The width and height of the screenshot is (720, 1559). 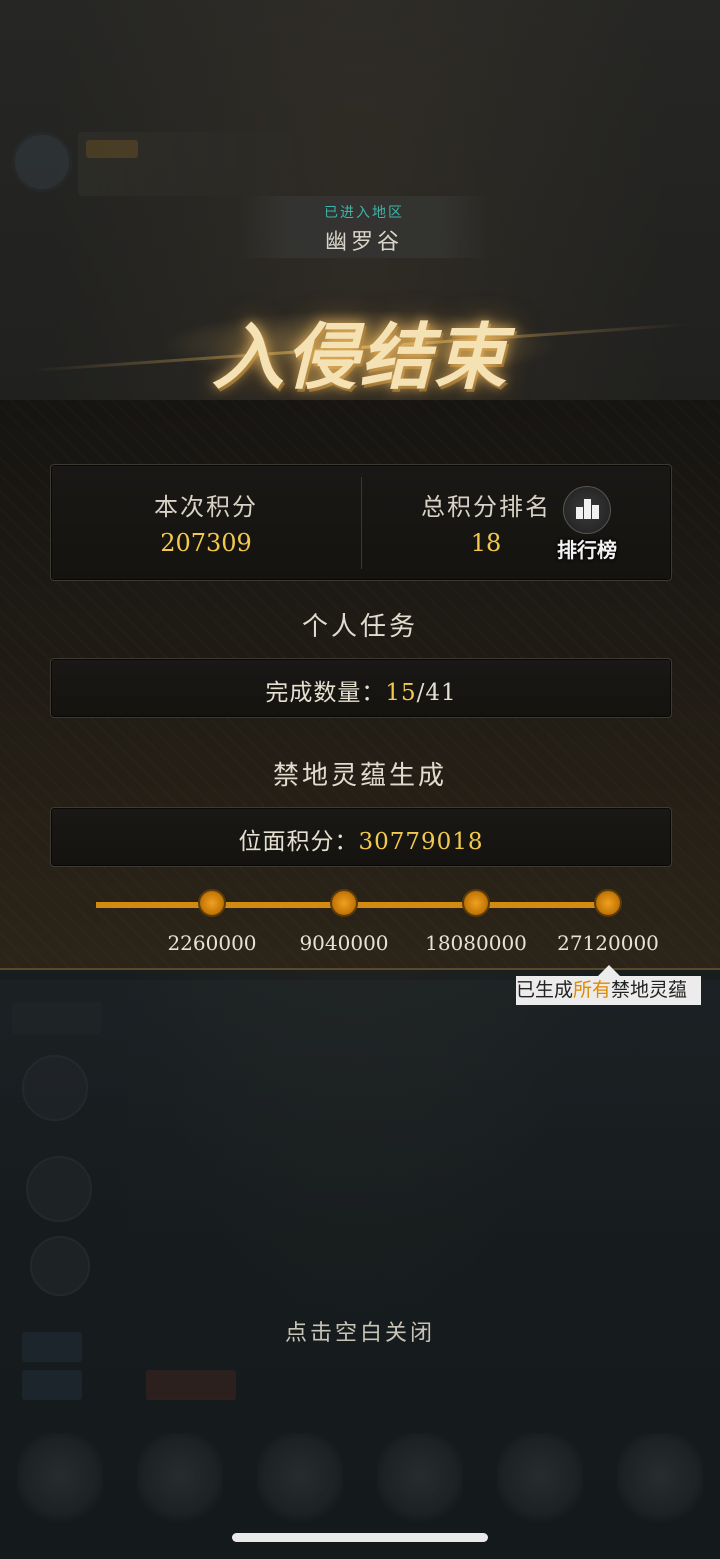 I want to click on title-area: 入侵结束, so click(x=360, y=345).